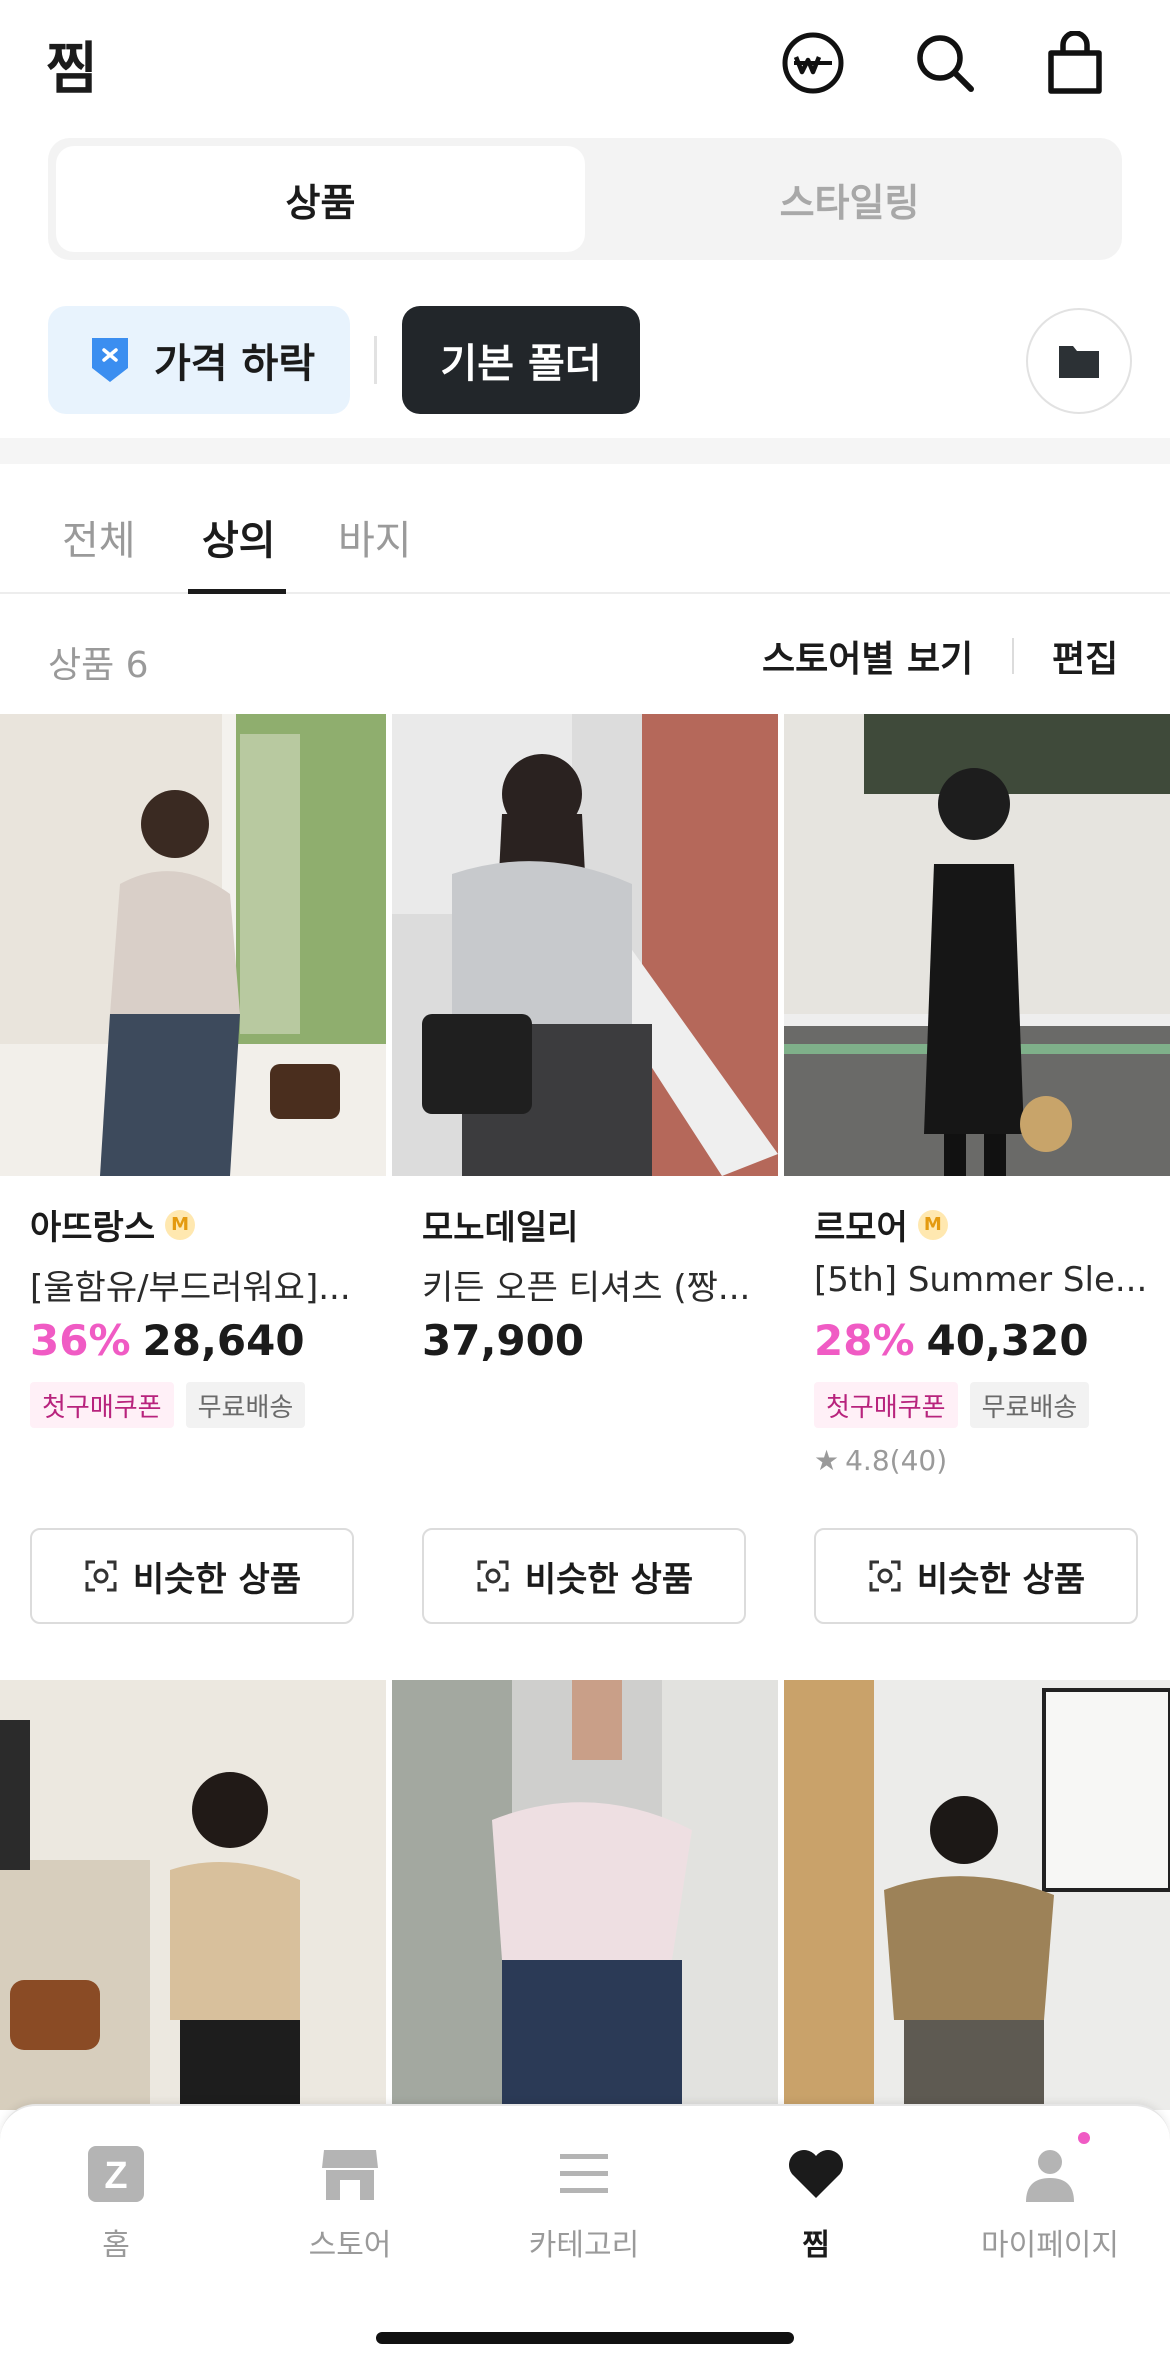  I want to click on store-line: 르모어 M, so click(881, 1224).